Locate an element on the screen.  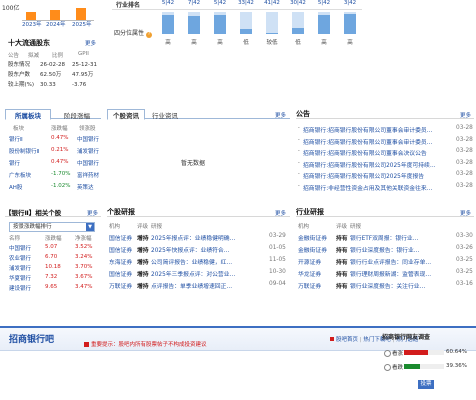
sector-row: 银行 0.47% 中国银行 is located at coordinates (55, 165).